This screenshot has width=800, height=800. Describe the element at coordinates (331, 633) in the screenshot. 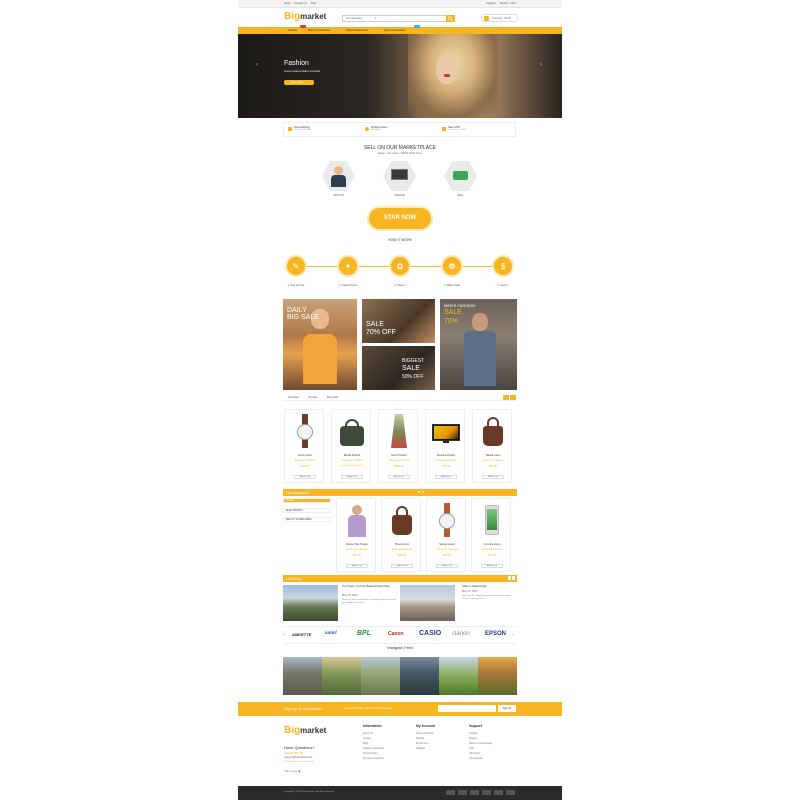

I see `brand-logo: iantel` at that location.